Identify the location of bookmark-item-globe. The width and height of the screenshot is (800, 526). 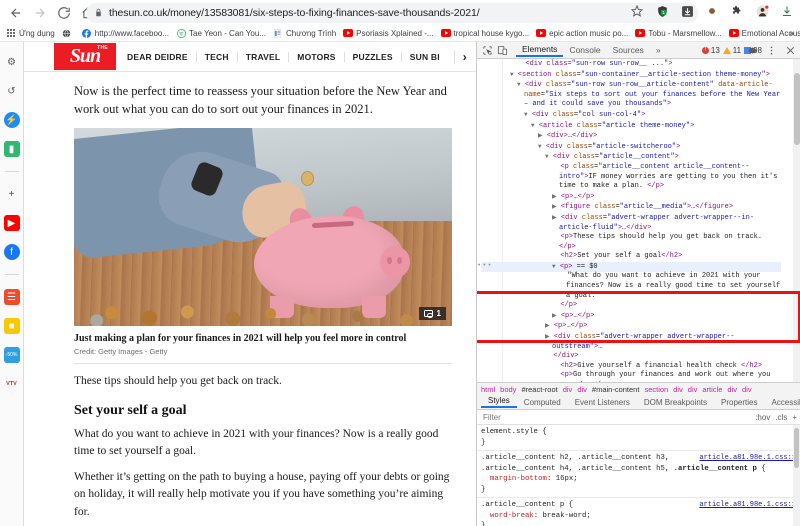
(70, 33).